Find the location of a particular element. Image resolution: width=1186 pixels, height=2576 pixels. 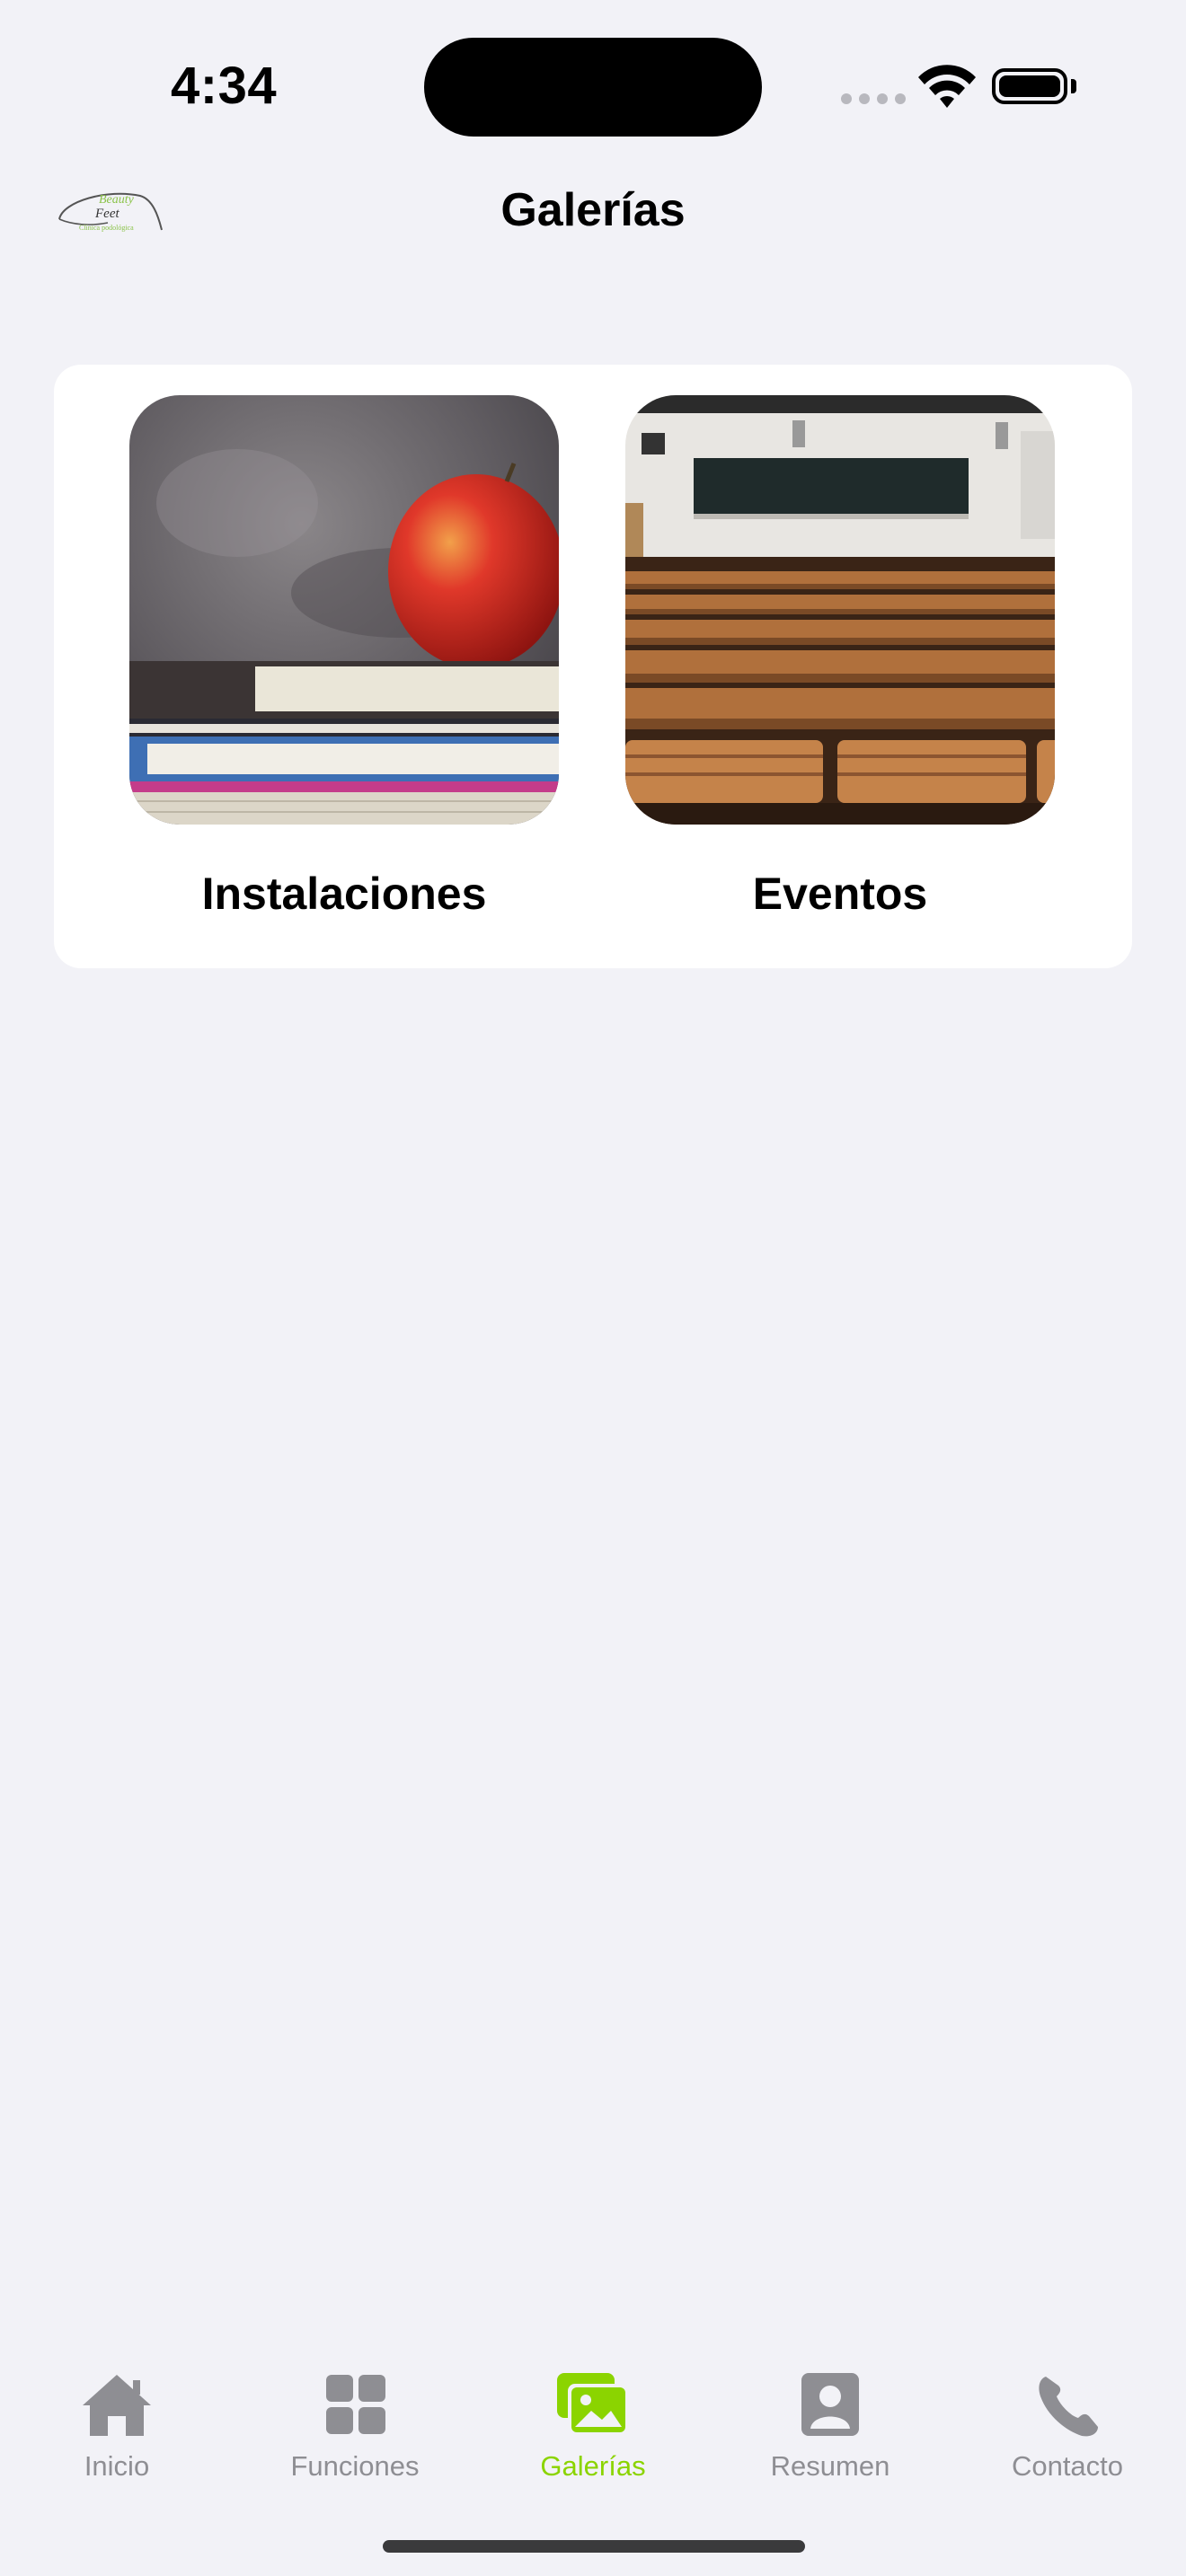

tab-resumen-label: Resumen is located at coordinates (830, 2466).